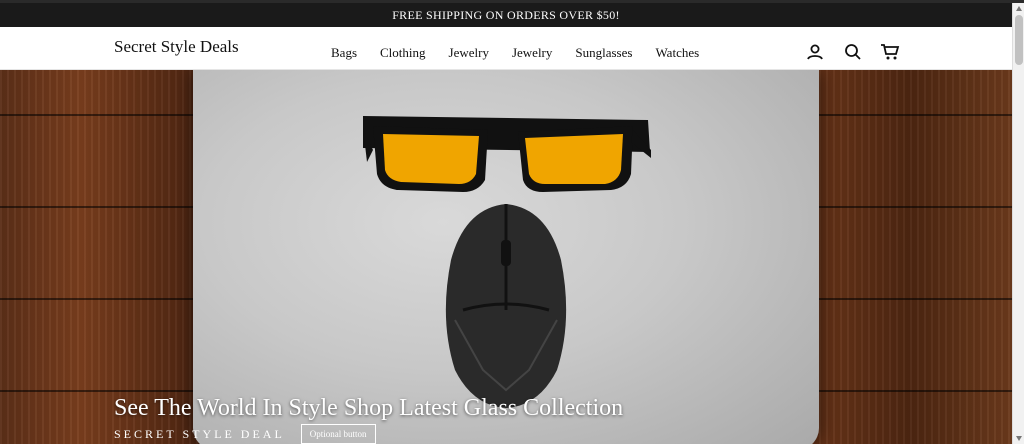  What do you see at coordinates (603, 53) in the screenshot?
I see `nav-item-sunglasses: Sunglasses` at bounding box center [603, 53].